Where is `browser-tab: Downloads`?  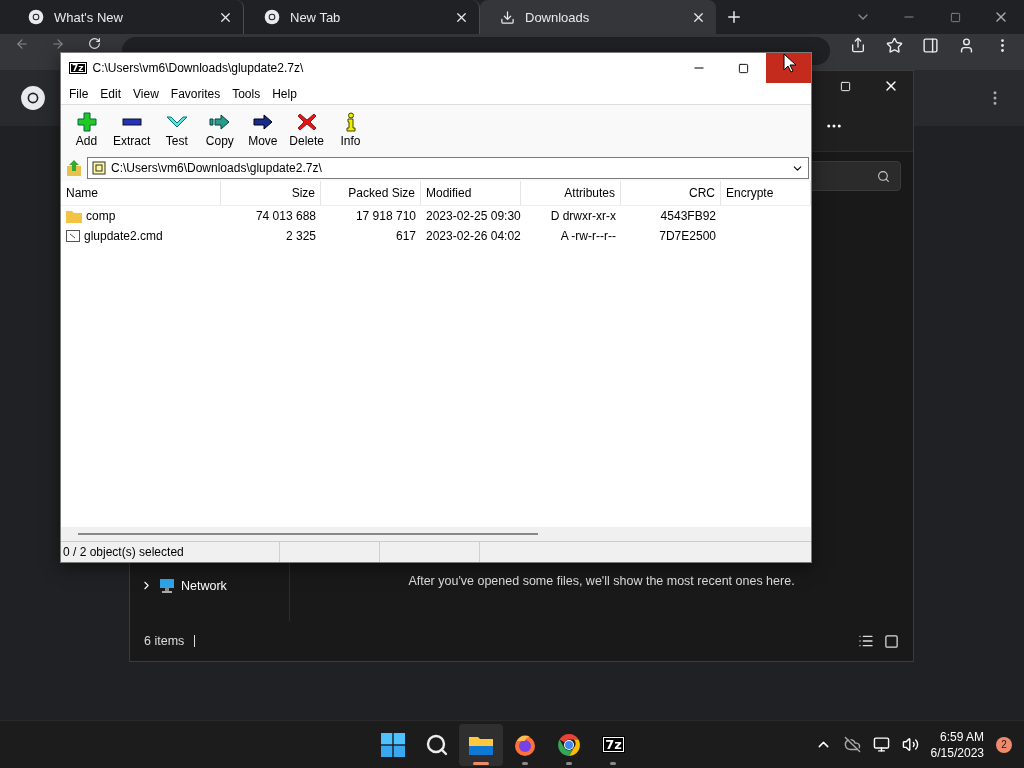
browser-tab: Downloads is located at coordinates (598, 17).